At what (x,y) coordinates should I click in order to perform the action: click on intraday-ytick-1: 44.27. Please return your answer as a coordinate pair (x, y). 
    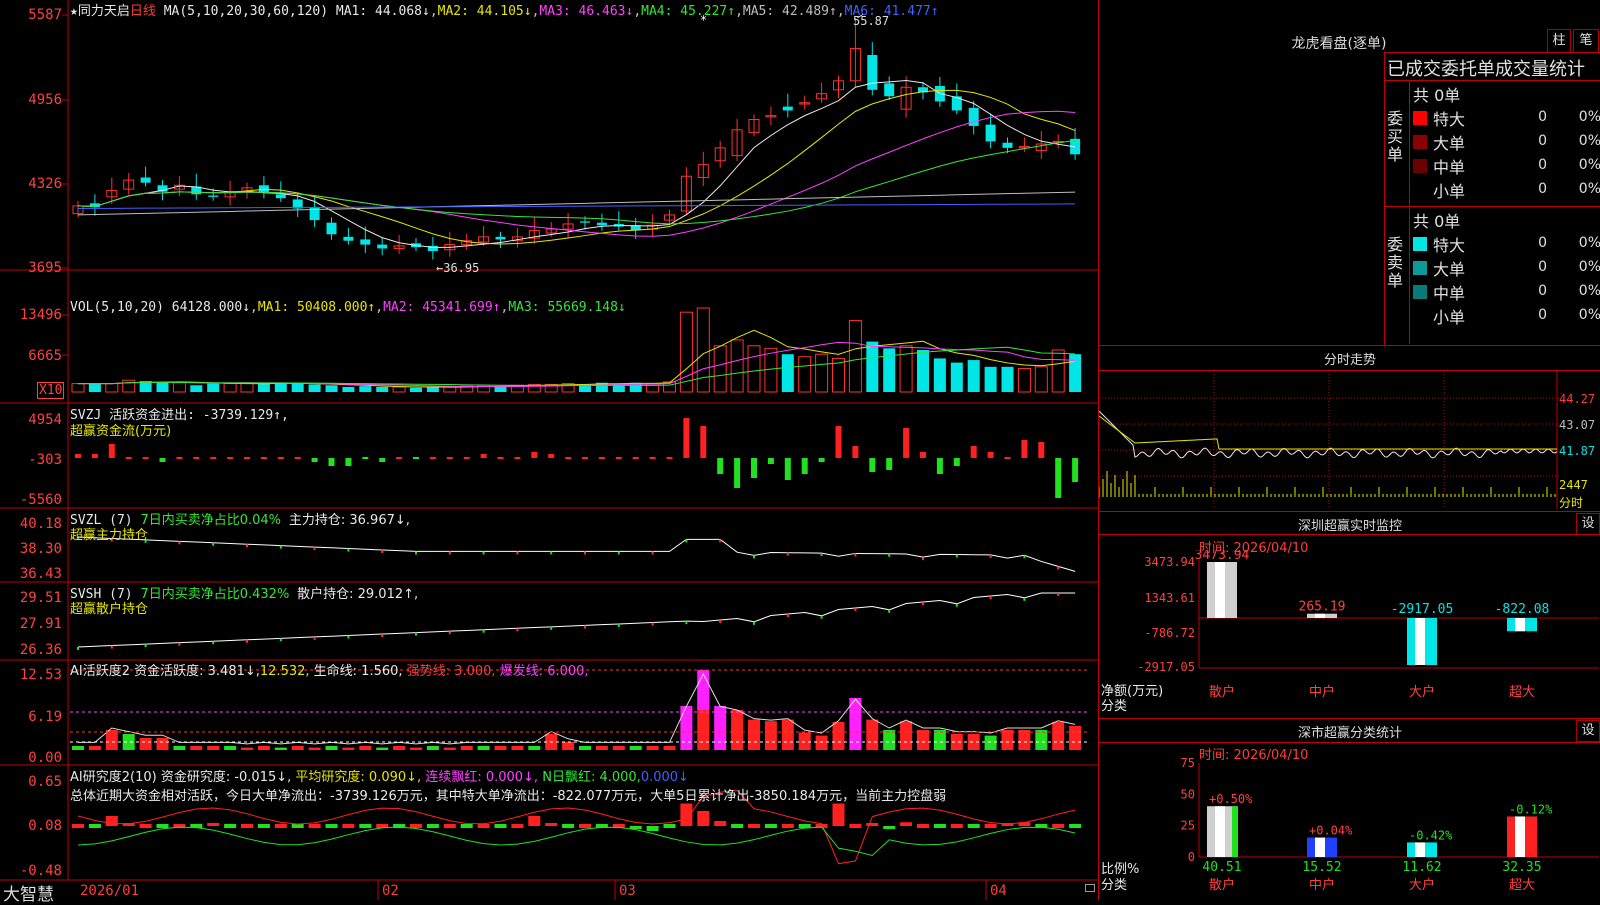
    Looking at the image, I should click on (1577, 399).